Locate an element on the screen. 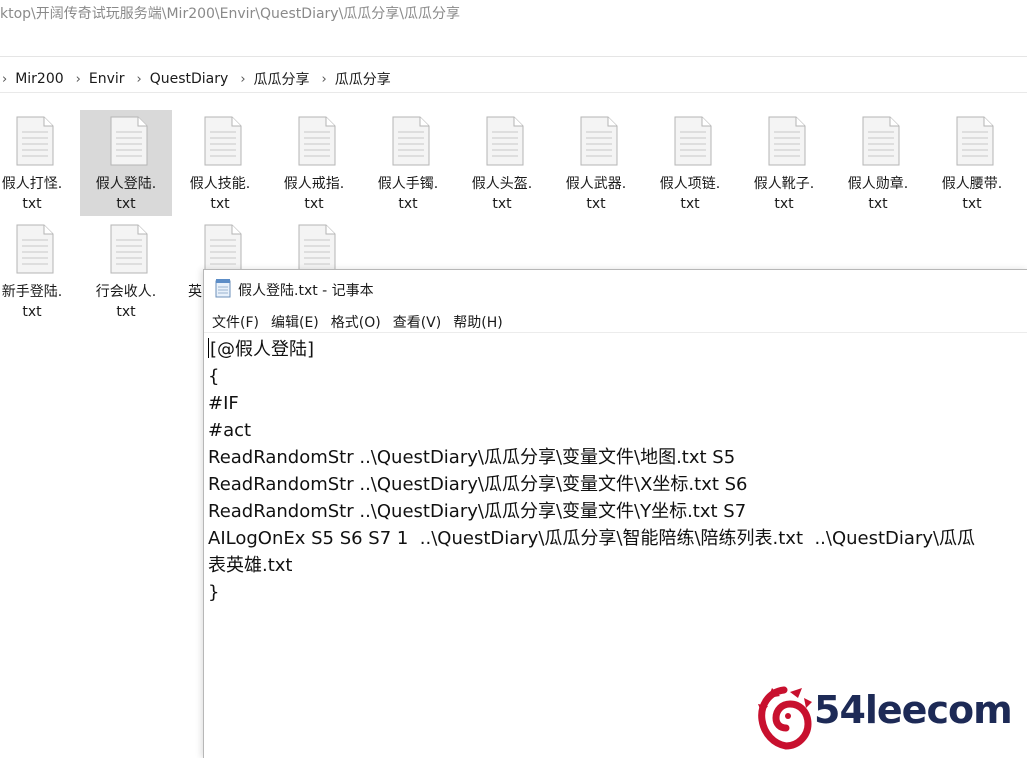 The height and width of the screenshot is (758, 1027). menu-help: 帮助(H) is located at coordinates (477, 320).